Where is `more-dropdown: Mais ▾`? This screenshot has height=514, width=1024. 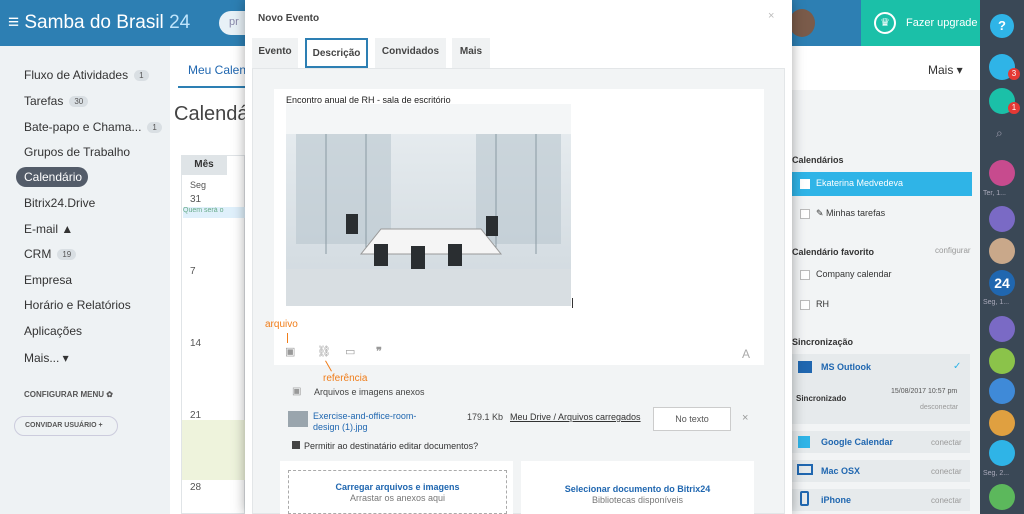
more-dropdown: Mais ▾ is located at coordinates (945, 70).